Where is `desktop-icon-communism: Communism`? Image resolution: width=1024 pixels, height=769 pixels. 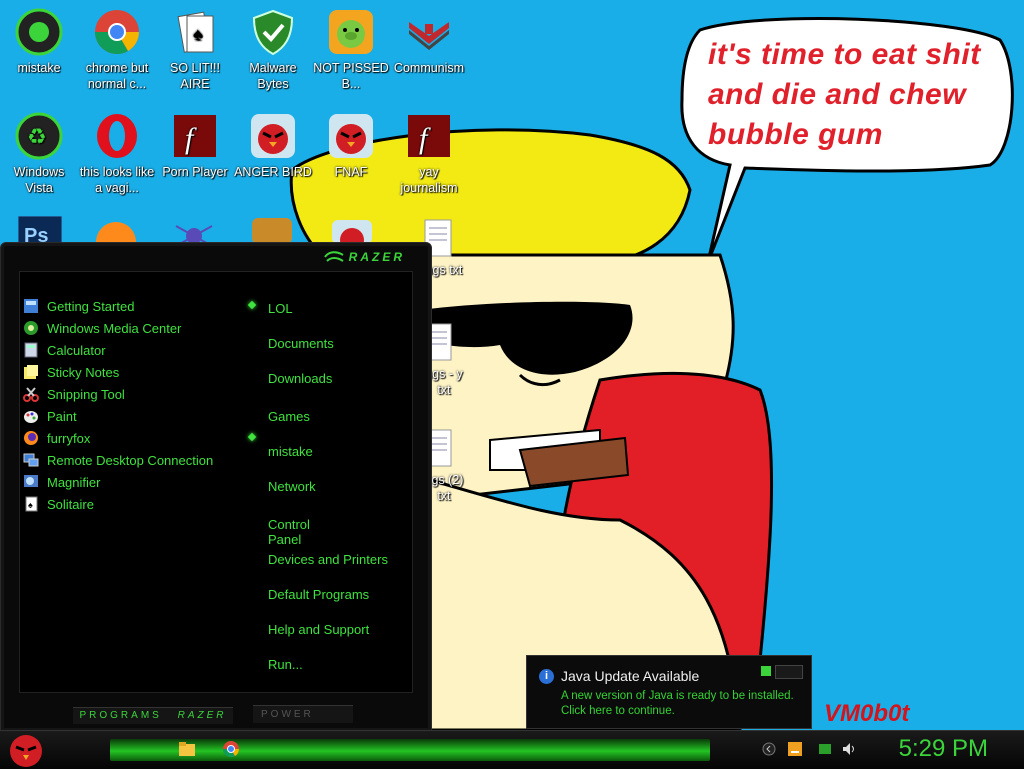 desktop-icon-communism: Communism is located at coordinates (429, 42).